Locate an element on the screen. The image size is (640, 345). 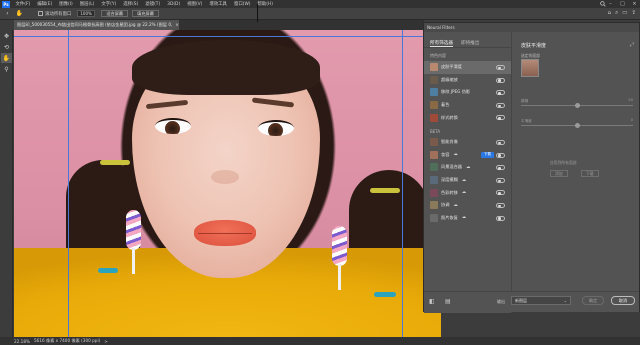
filter-item: 智能肖像 is located at coordinates (467, 142).